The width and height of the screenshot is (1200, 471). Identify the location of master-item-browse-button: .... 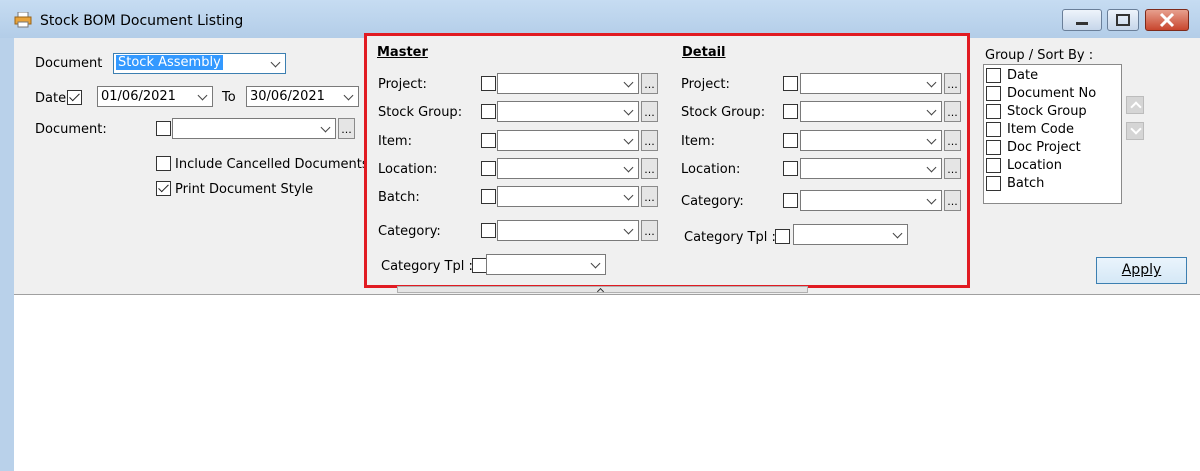
(649, 140).